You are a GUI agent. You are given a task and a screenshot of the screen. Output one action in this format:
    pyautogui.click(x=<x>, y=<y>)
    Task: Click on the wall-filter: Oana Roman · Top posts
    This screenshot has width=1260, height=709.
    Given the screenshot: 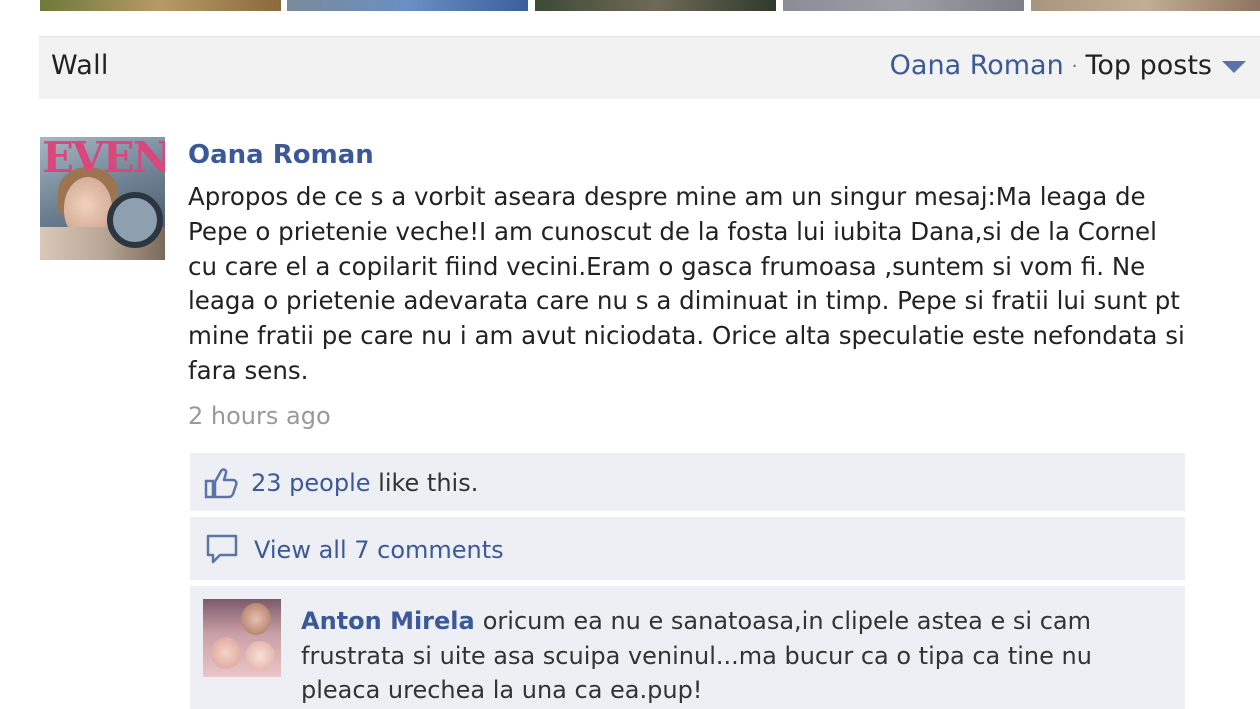 What is the action you would take?
    pyautogui.click(x=1068, y=65)
    